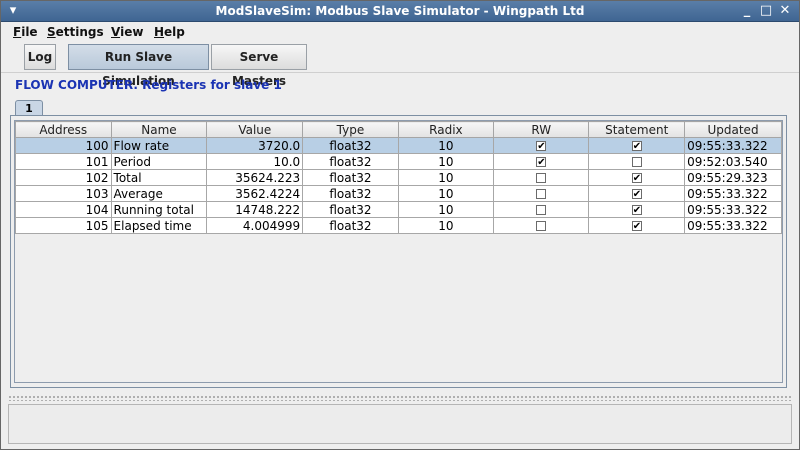 The width and height of the screenshot is (800, 450). What do you see at coordinates (148, 85) in the screenshot?
I see `page-title: FLOW COMPUTER. Registers for slave 1` at bounding box center [148, 85].